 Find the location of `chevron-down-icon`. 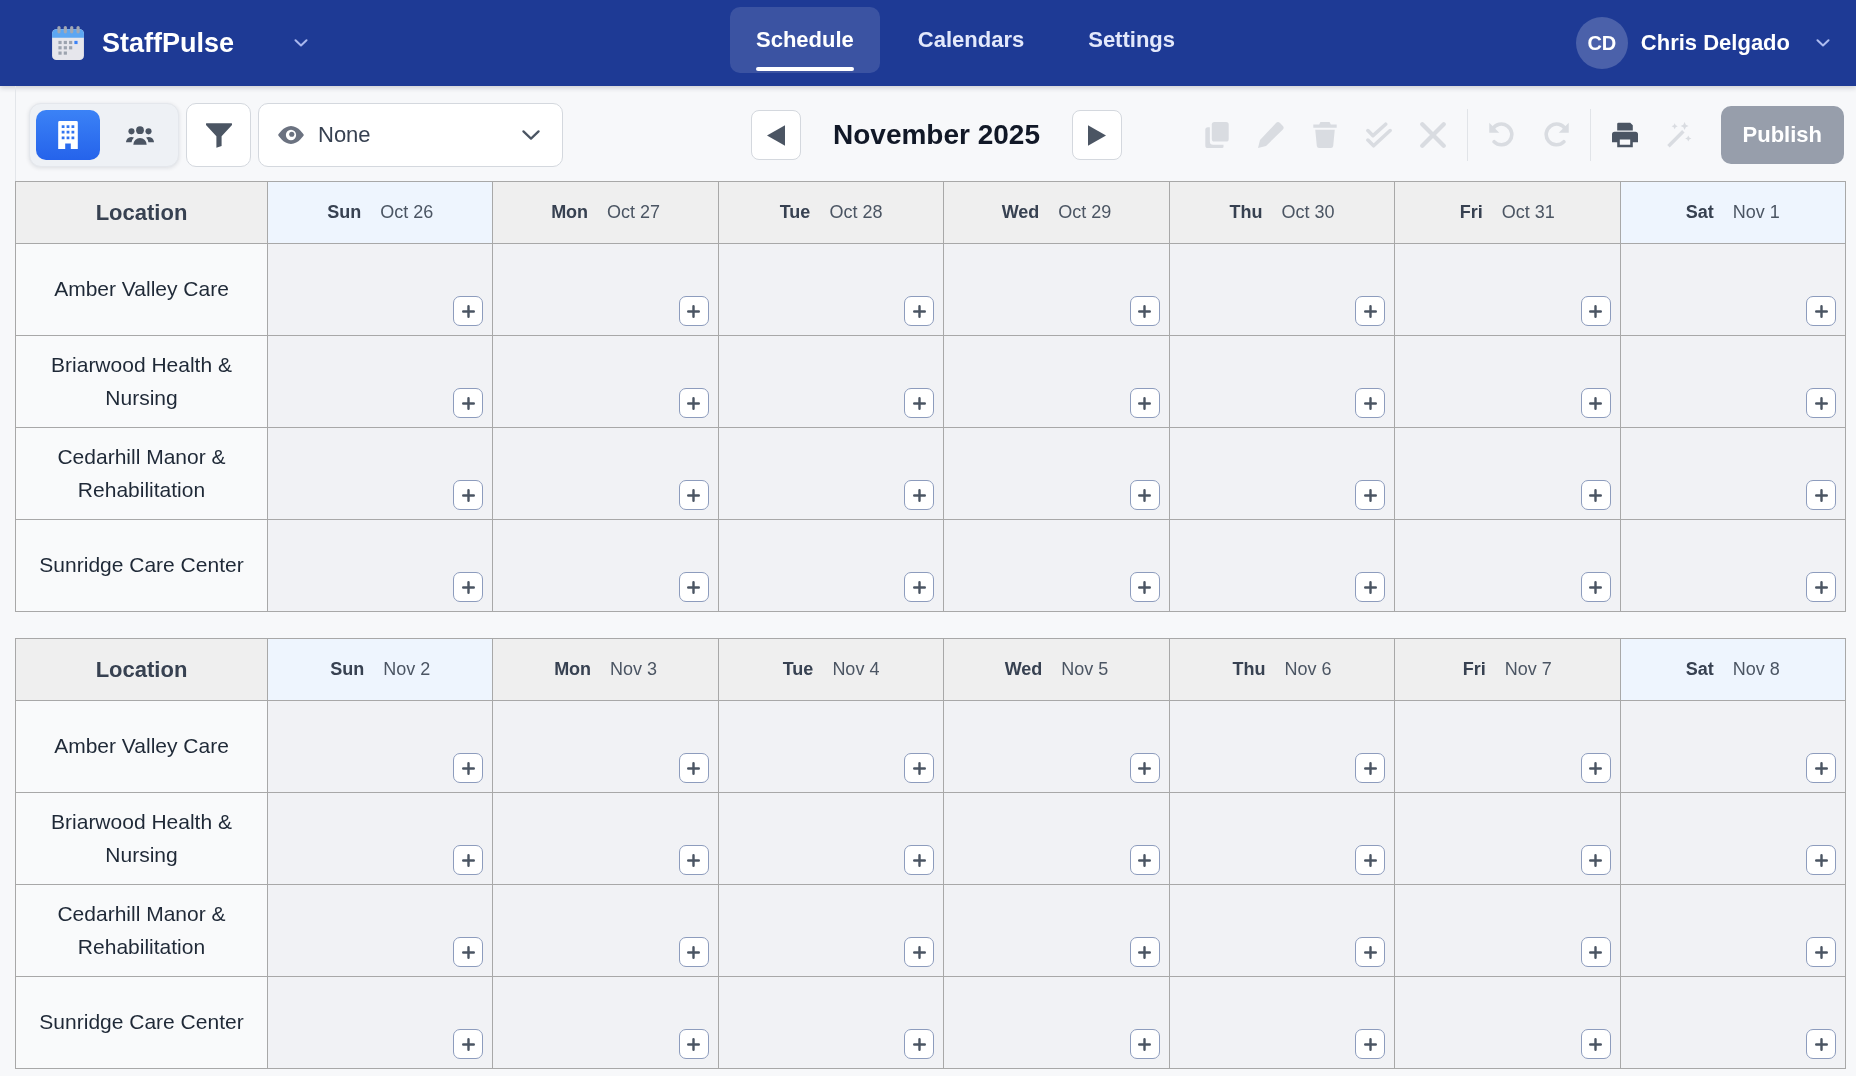

chevron-down-icon is located at coordinates (1823, 43).